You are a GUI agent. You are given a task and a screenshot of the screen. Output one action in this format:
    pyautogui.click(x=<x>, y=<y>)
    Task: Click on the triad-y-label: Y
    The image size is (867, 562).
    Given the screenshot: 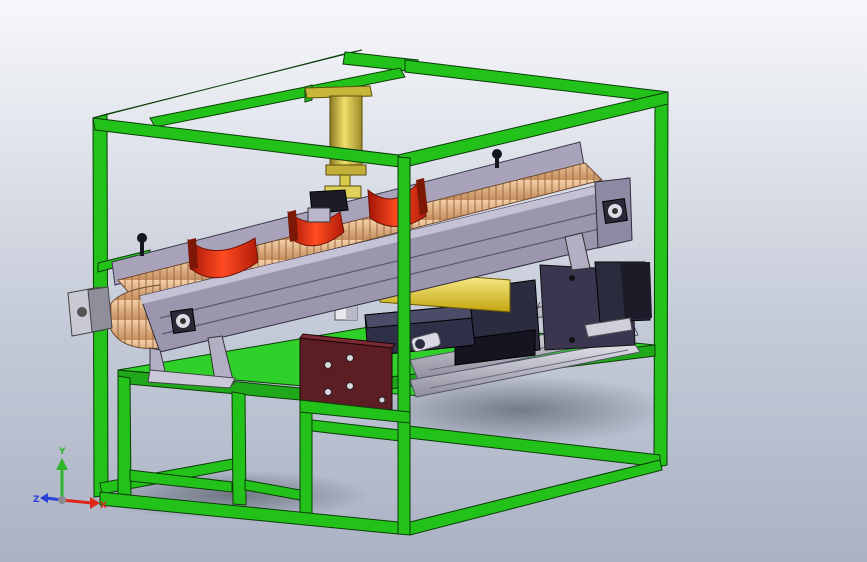 What is the action you would take?
    pyautogui.click(x=62, y=452)
    